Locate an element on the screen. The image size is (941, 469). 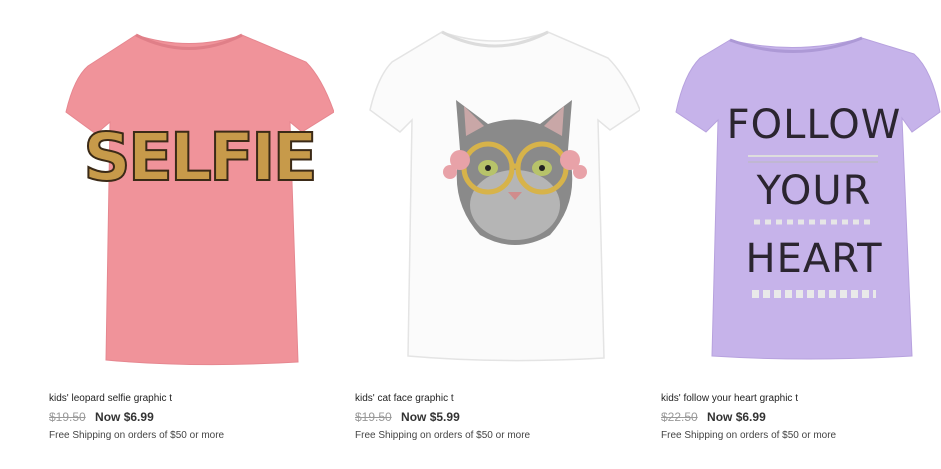
product-price: $22.50 Now $6.99 is located at coordinates (713, 417).